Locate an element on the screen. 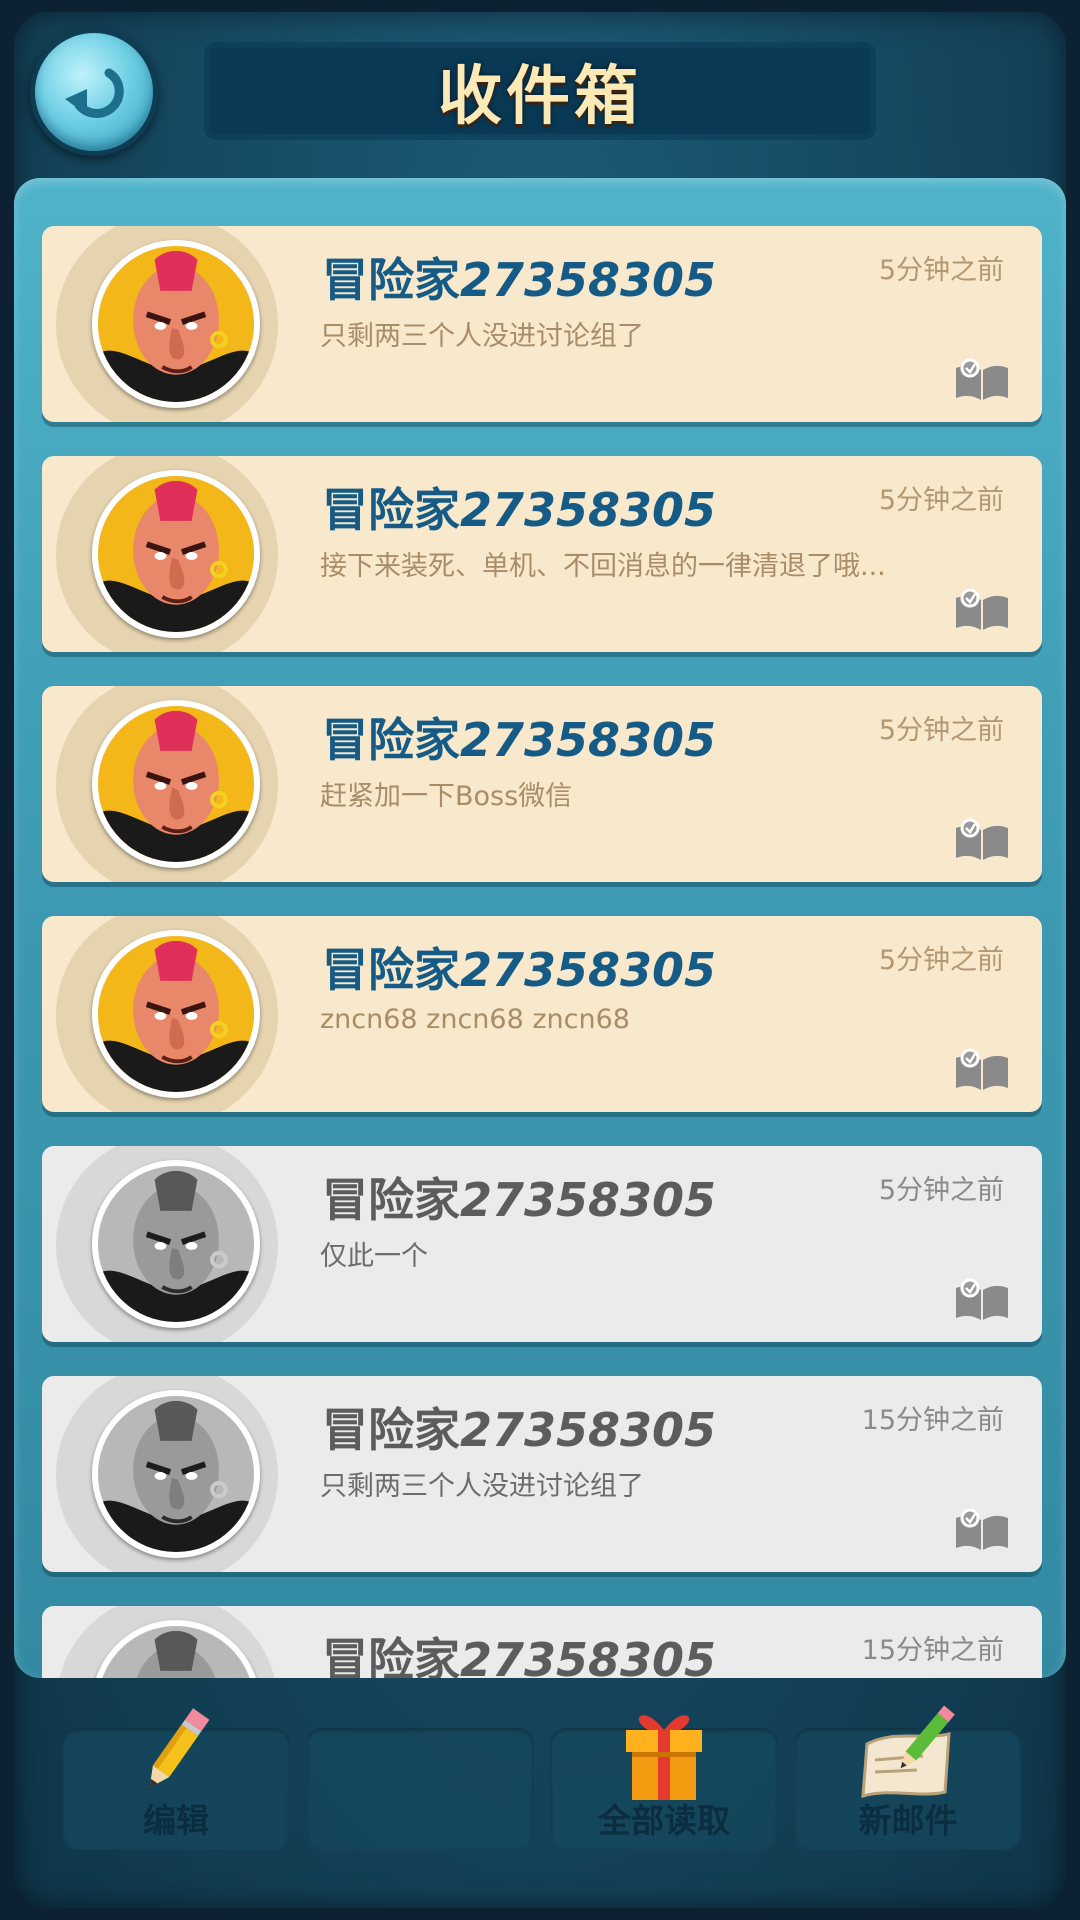  pencil-icon is located at coordinates (179, 1748).